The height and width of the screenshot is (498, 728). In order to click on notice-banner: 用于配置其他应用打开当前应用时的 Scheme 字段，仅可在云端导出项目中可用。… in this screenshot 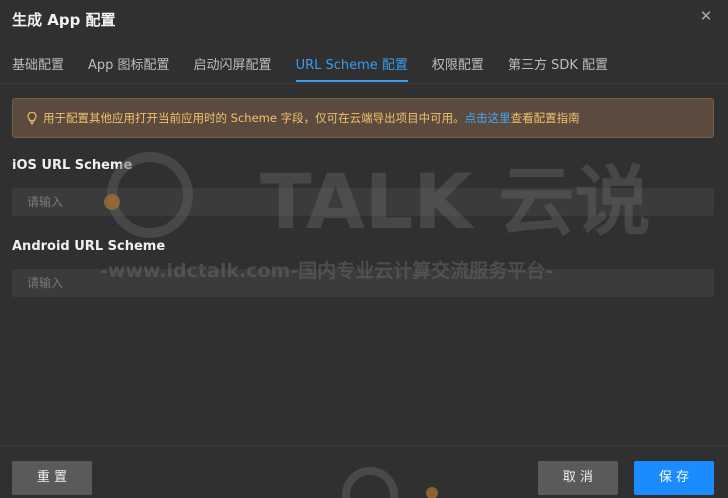, I will do `click(363, 118)`.